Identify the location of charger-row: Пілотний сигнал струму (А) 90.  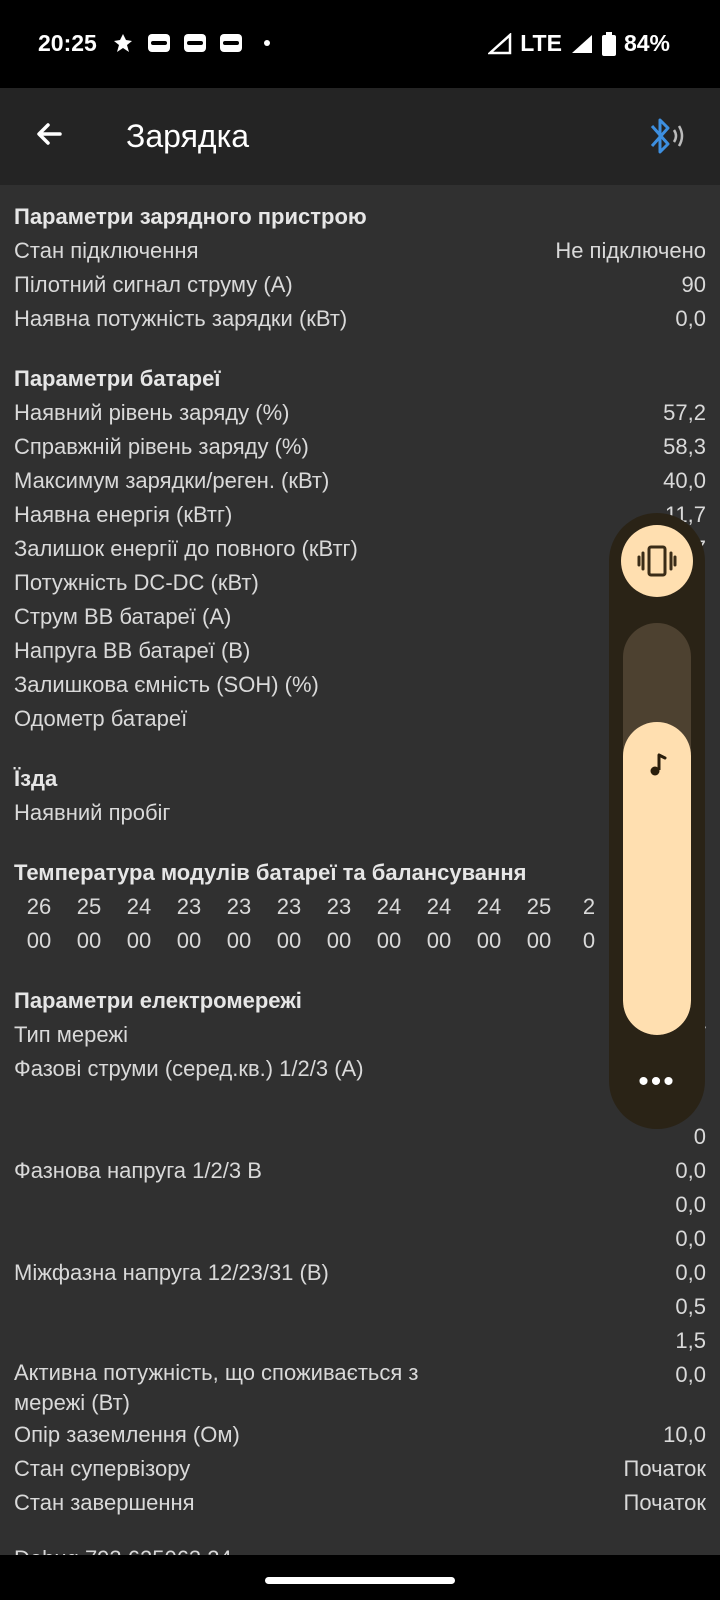
(360, 285).